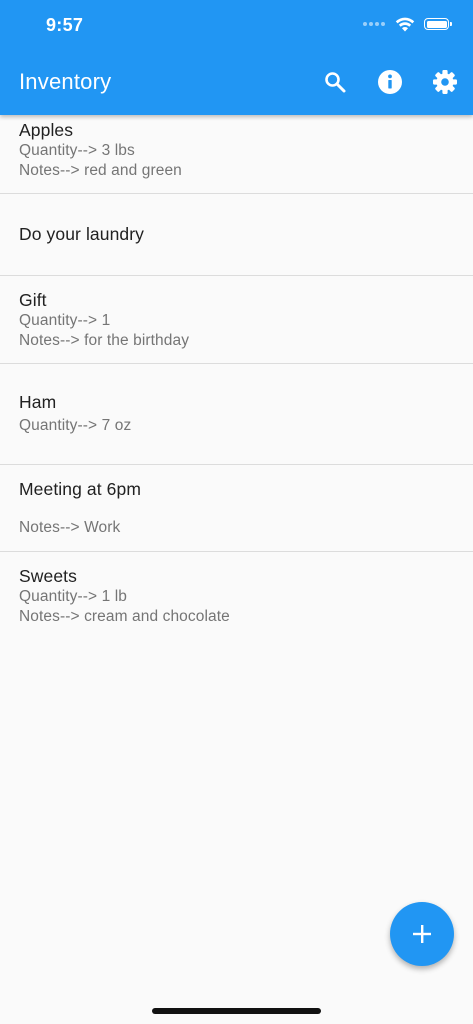 The height and width of the screenshot is (1024, 473). I want to click on search-icon, so click(335, 82).